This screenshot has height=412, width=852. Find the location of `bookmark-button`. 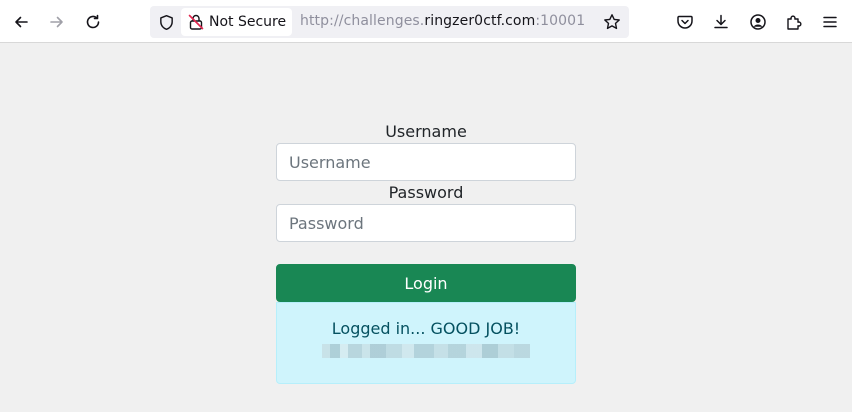

bookmark-button is located at coordinates (612, 22).